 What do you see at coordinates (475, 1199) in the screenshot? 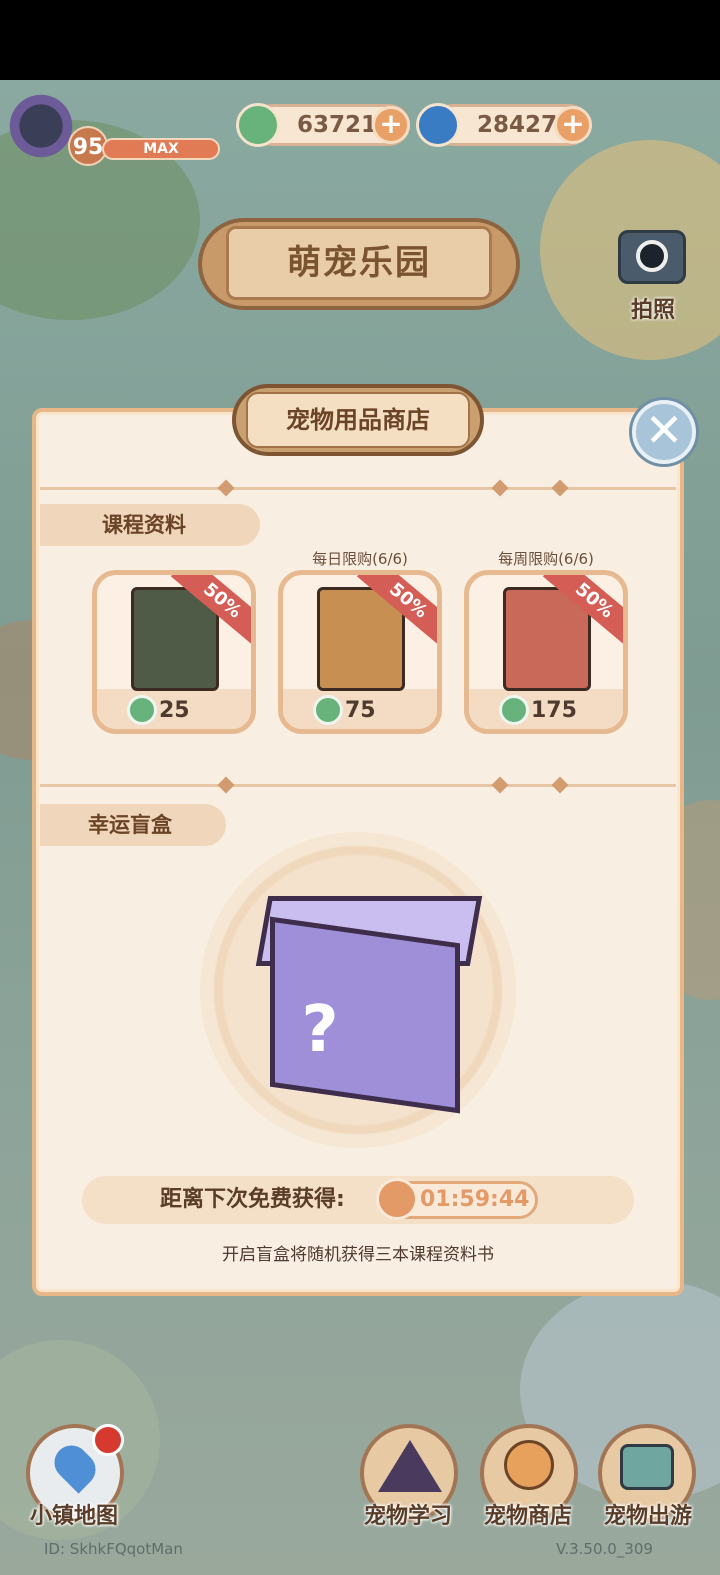
I see `timer-value: 01:59:44` at bounding box center [475, 1199].